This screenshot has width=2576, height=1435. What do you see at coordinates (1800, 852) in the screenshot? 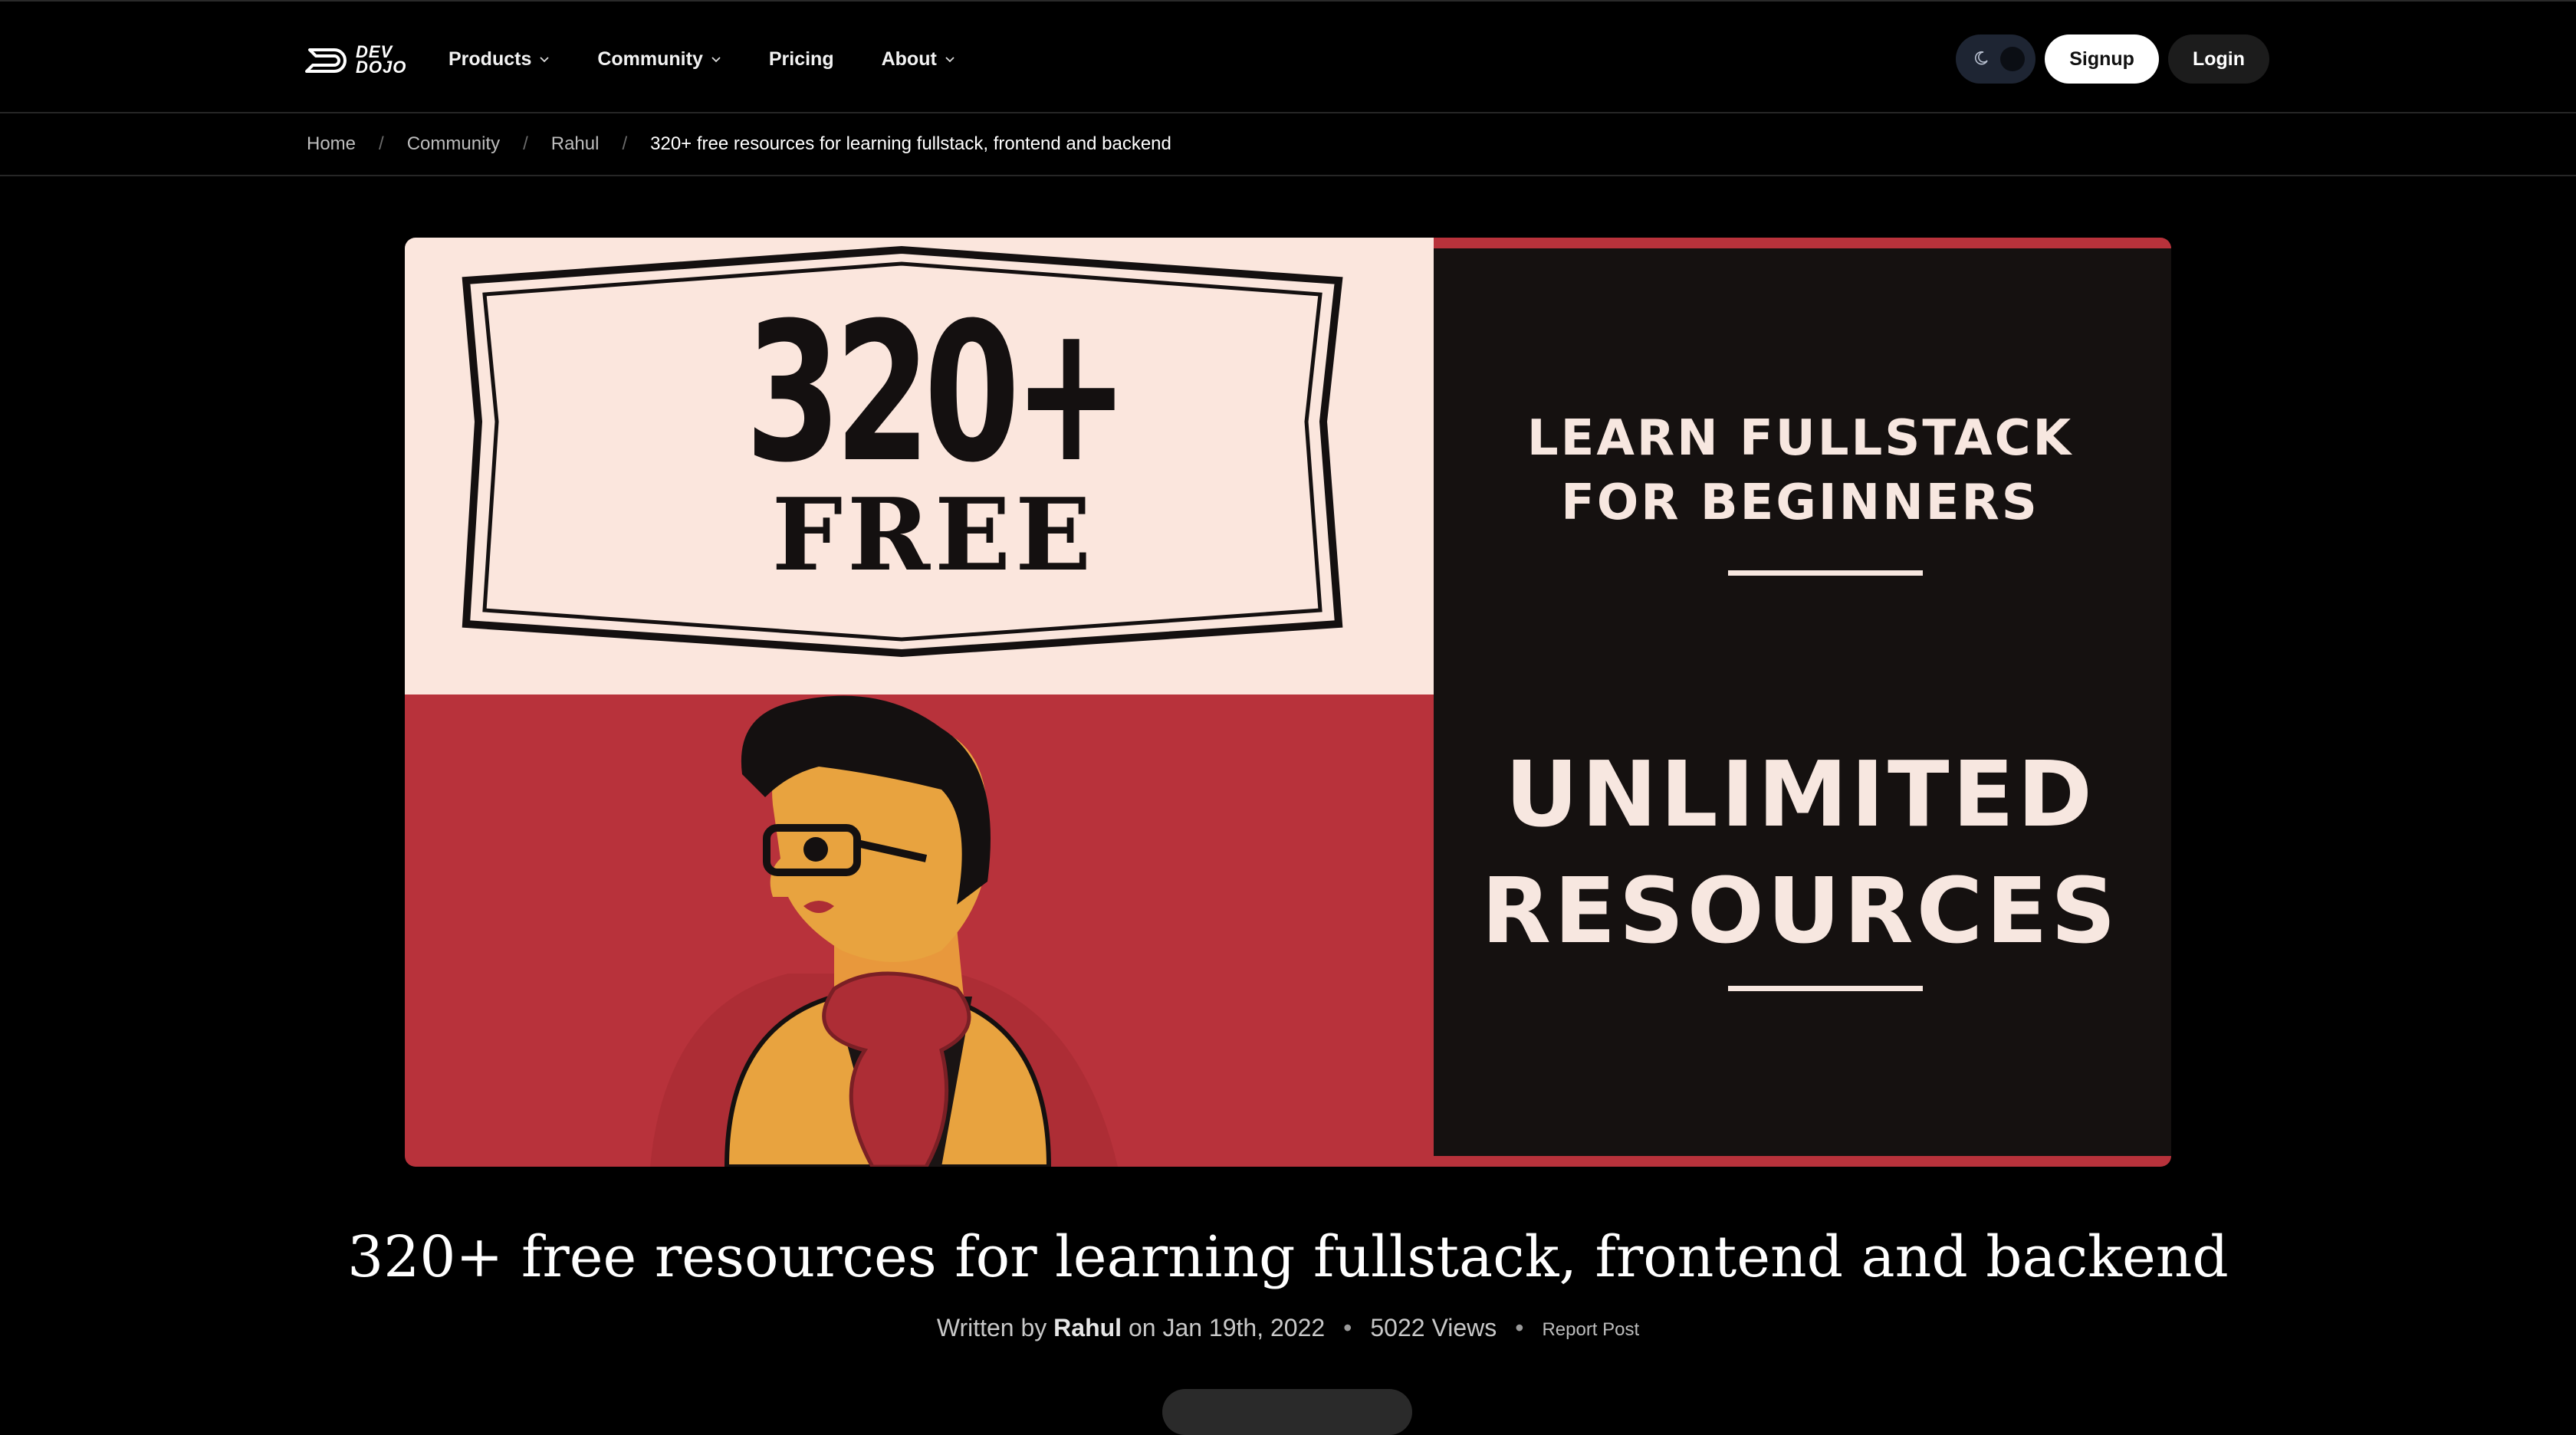
I see `cover-unlimited-text: UNLIMITED RESOURCES` at bounding box center [1800, 852].